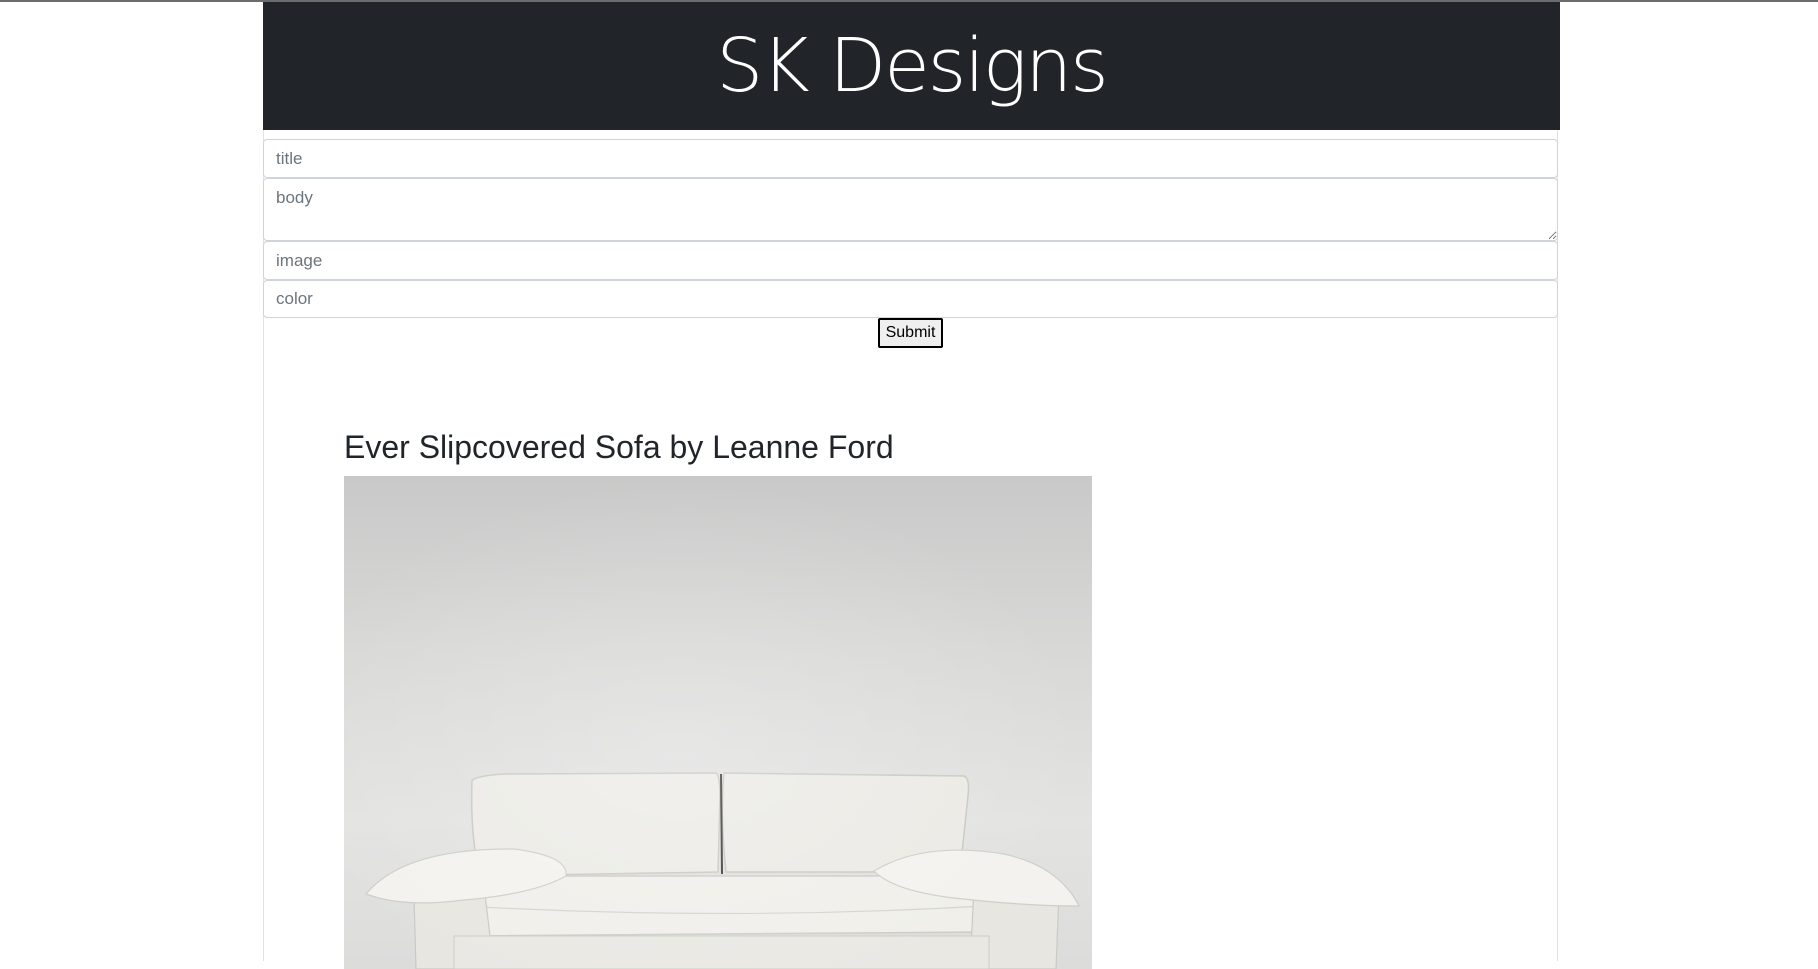  I want to click on image-input, so click(910, 260).